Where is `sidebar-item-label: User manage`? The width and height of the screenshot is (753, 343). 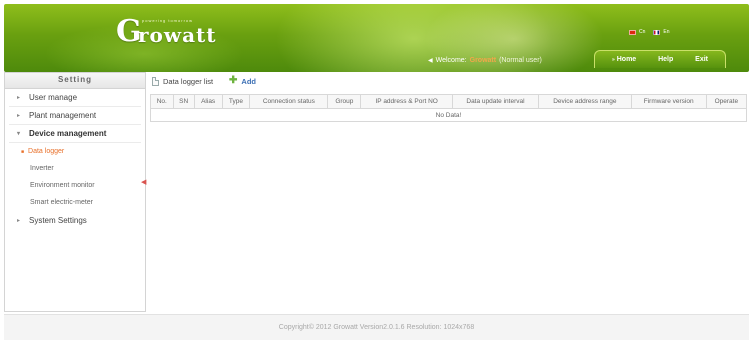
sidebar-item-label: User manage is located at coordinates (53, 97).